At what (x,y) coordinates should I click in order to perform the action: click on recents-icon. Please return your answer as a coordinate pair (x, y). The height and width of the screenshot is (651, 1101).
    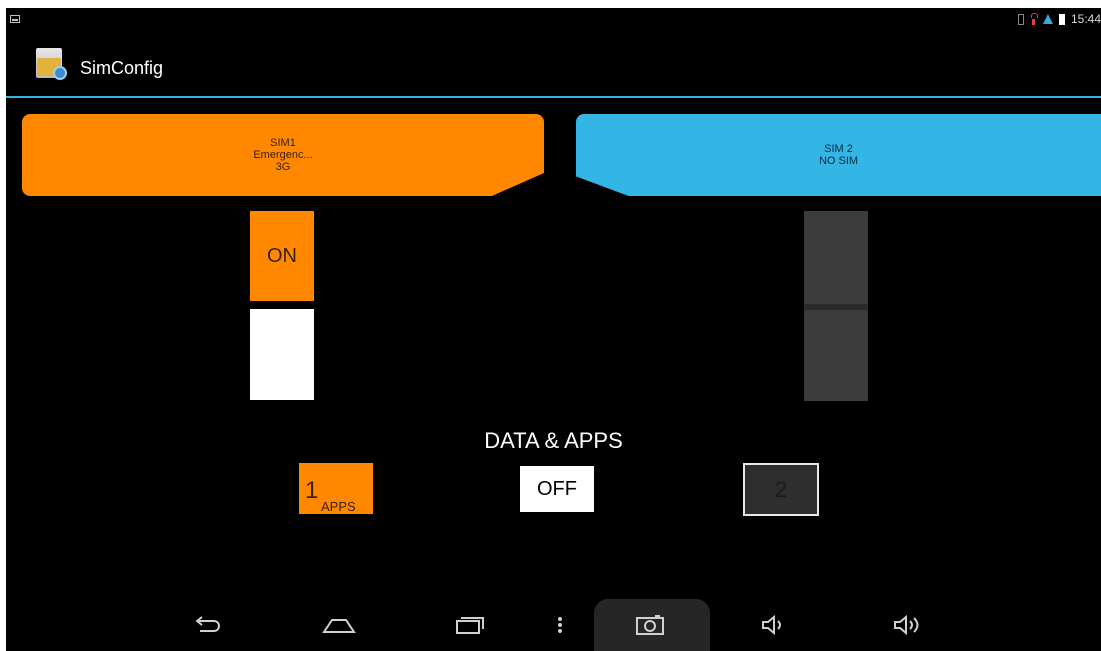
    Looking at the image, I should click on (470, 625).